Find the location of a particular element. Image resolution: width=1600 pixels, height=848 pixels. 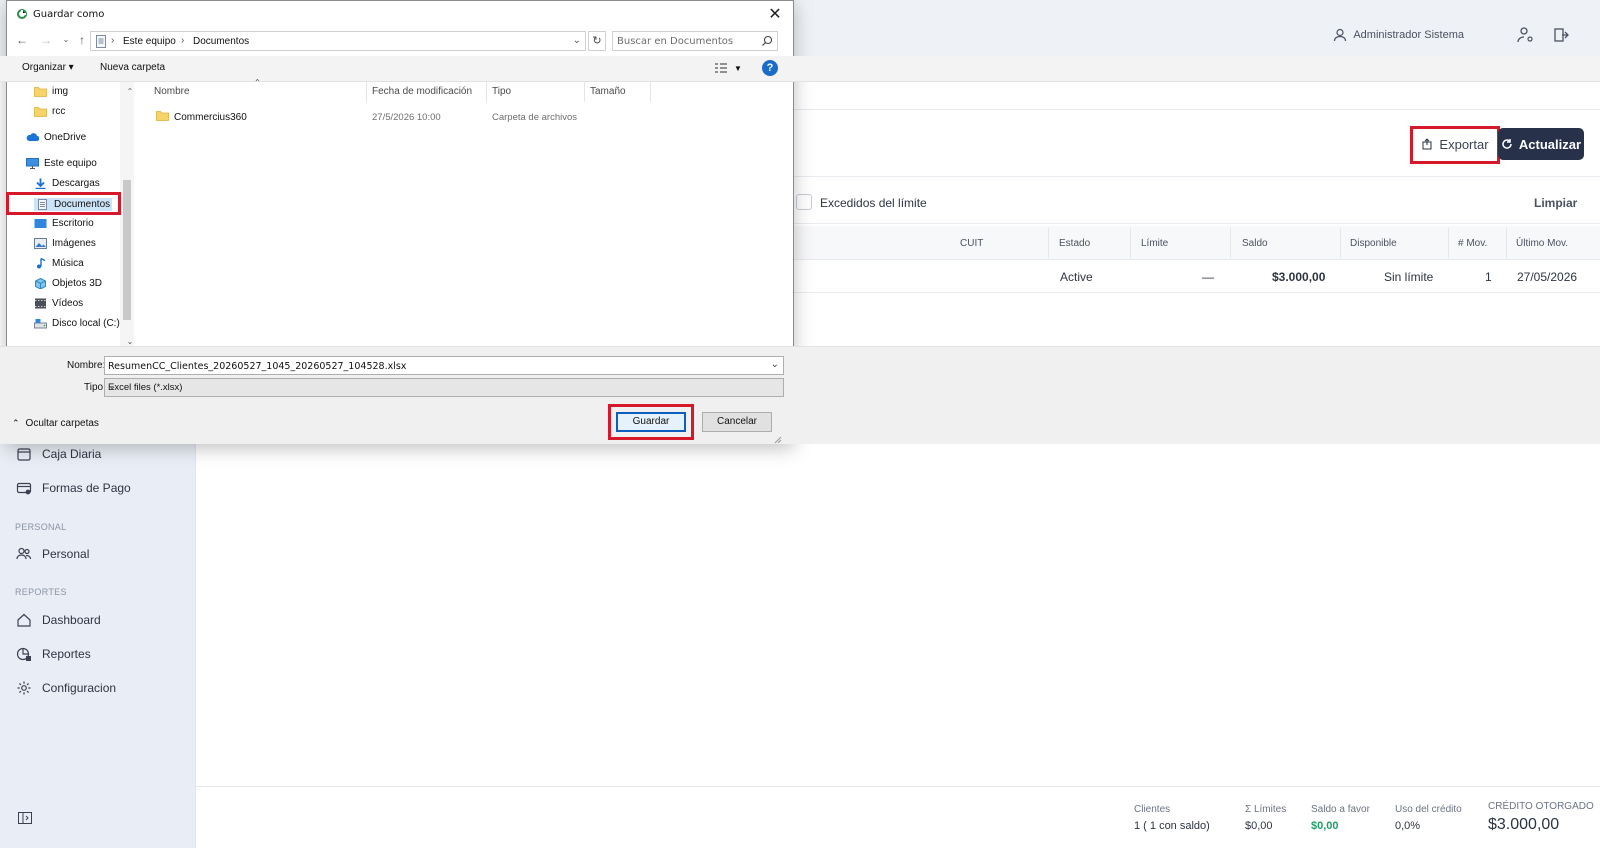

nav-item-musica: Música is located at coordinates (59, 263).